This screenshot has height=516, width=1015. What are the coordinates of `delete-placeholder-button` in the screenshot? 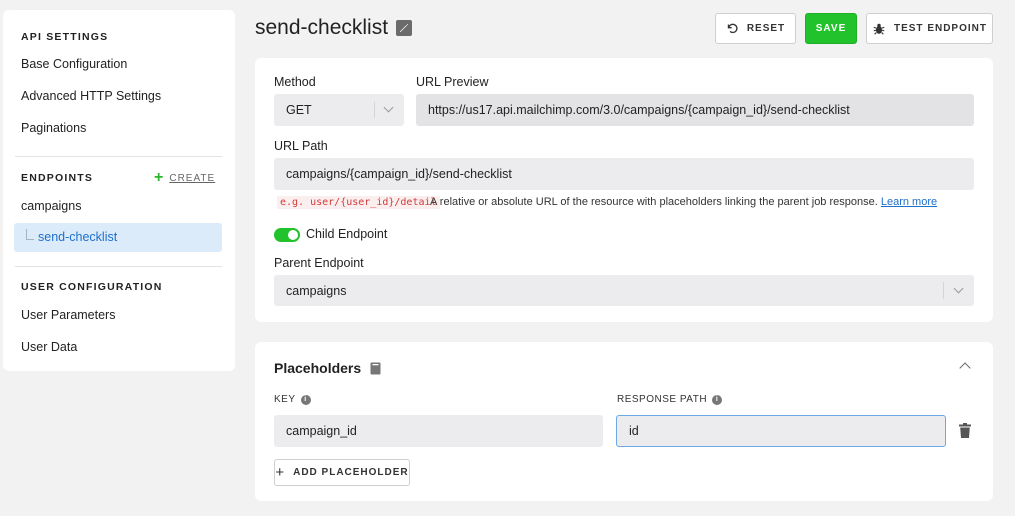 It's located at (965, 432).